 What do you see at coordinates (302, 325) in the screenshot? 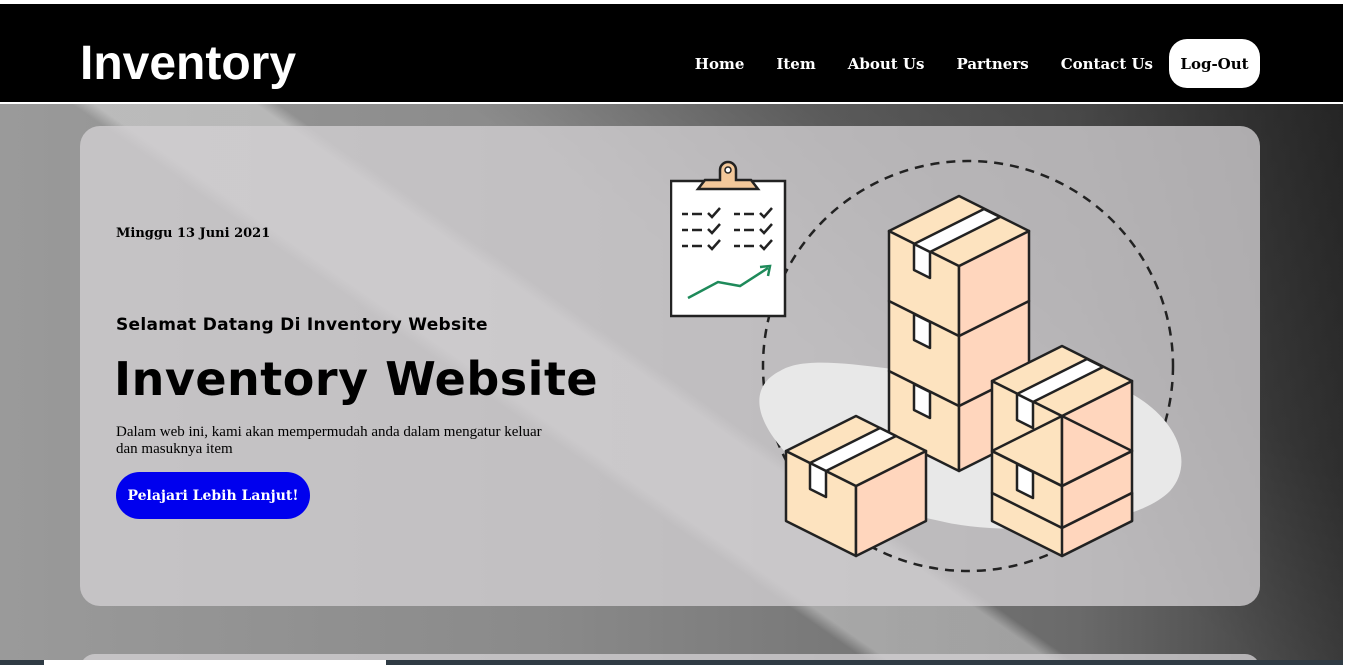
I see `welcome-subtitle: Selamat Datang Di Inventory Website` at bounding box center [302, 325].